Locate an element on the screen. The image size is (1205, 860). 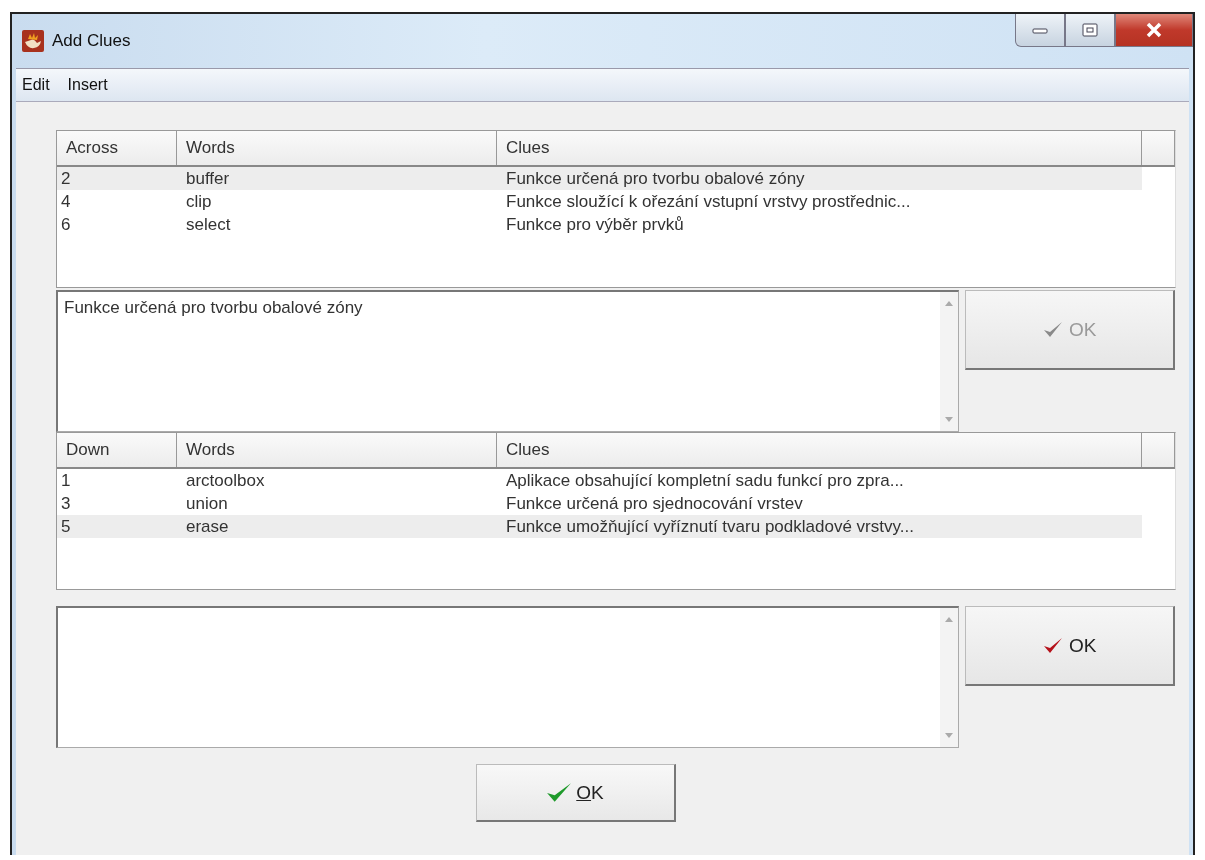
close-button is located at coordinates (1154, 30).